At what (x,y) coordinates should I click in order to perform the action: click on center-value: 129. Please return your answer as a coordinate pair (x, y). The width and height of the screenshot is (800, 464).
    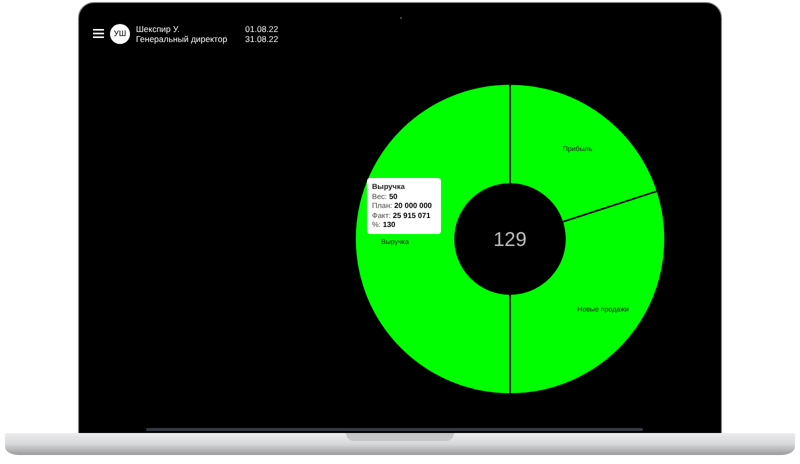
    Looking at the image, I should click on (510, 240).